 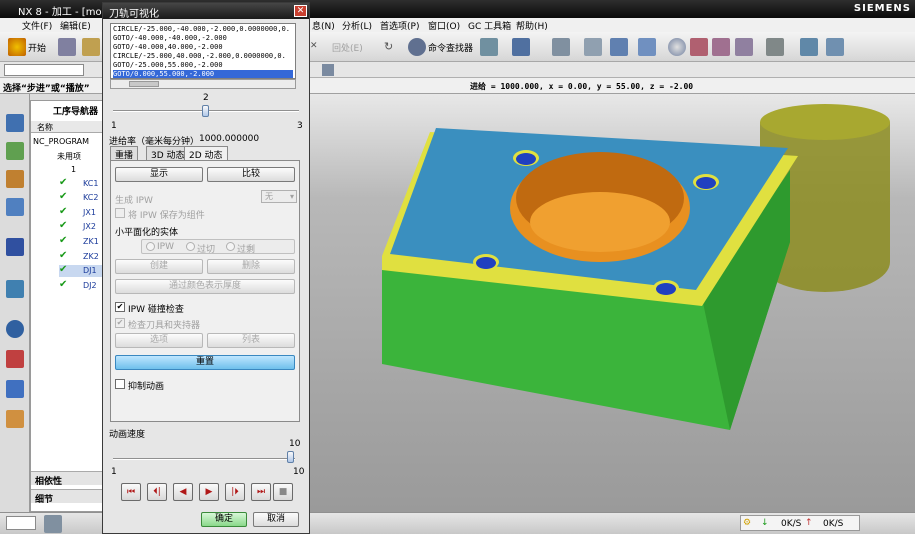 What do you see at coordinates (235, 492) in the screenshot?
I see `step-forward-button: |⏵` at bounding box center [235, 492].